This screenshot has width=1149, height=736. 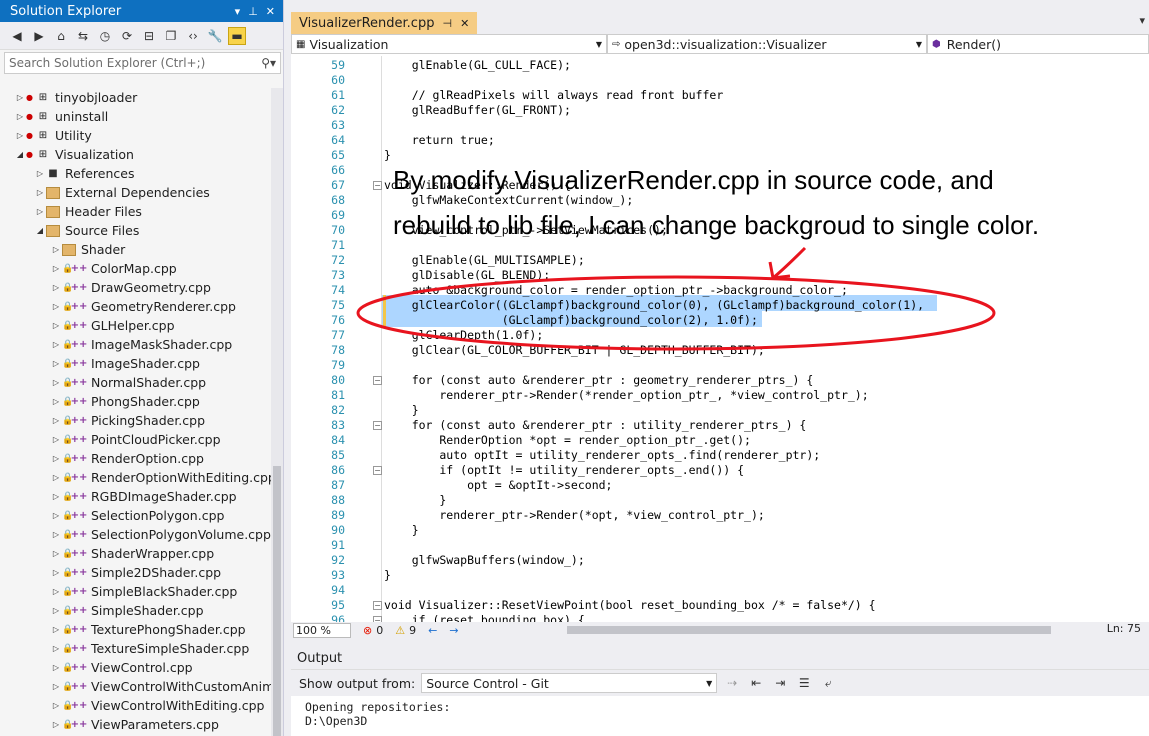 I want to click on tree-item: ▷ ● ⊞ Utility, so click(x=53, y=135).